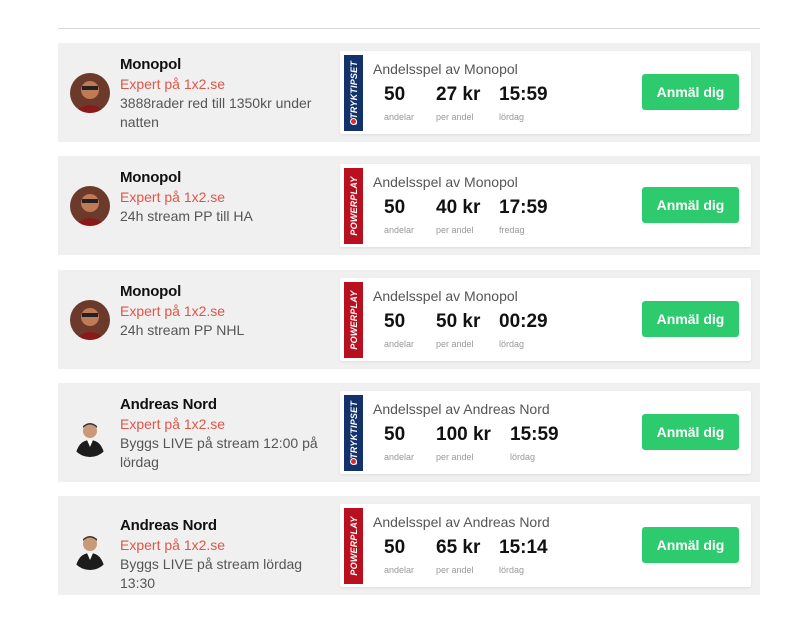 The width and height of the screenshot is (793, 617). I want to click on syndicate-description: Byggs LIVE på stream lördag 13:30, so click(211, 573).